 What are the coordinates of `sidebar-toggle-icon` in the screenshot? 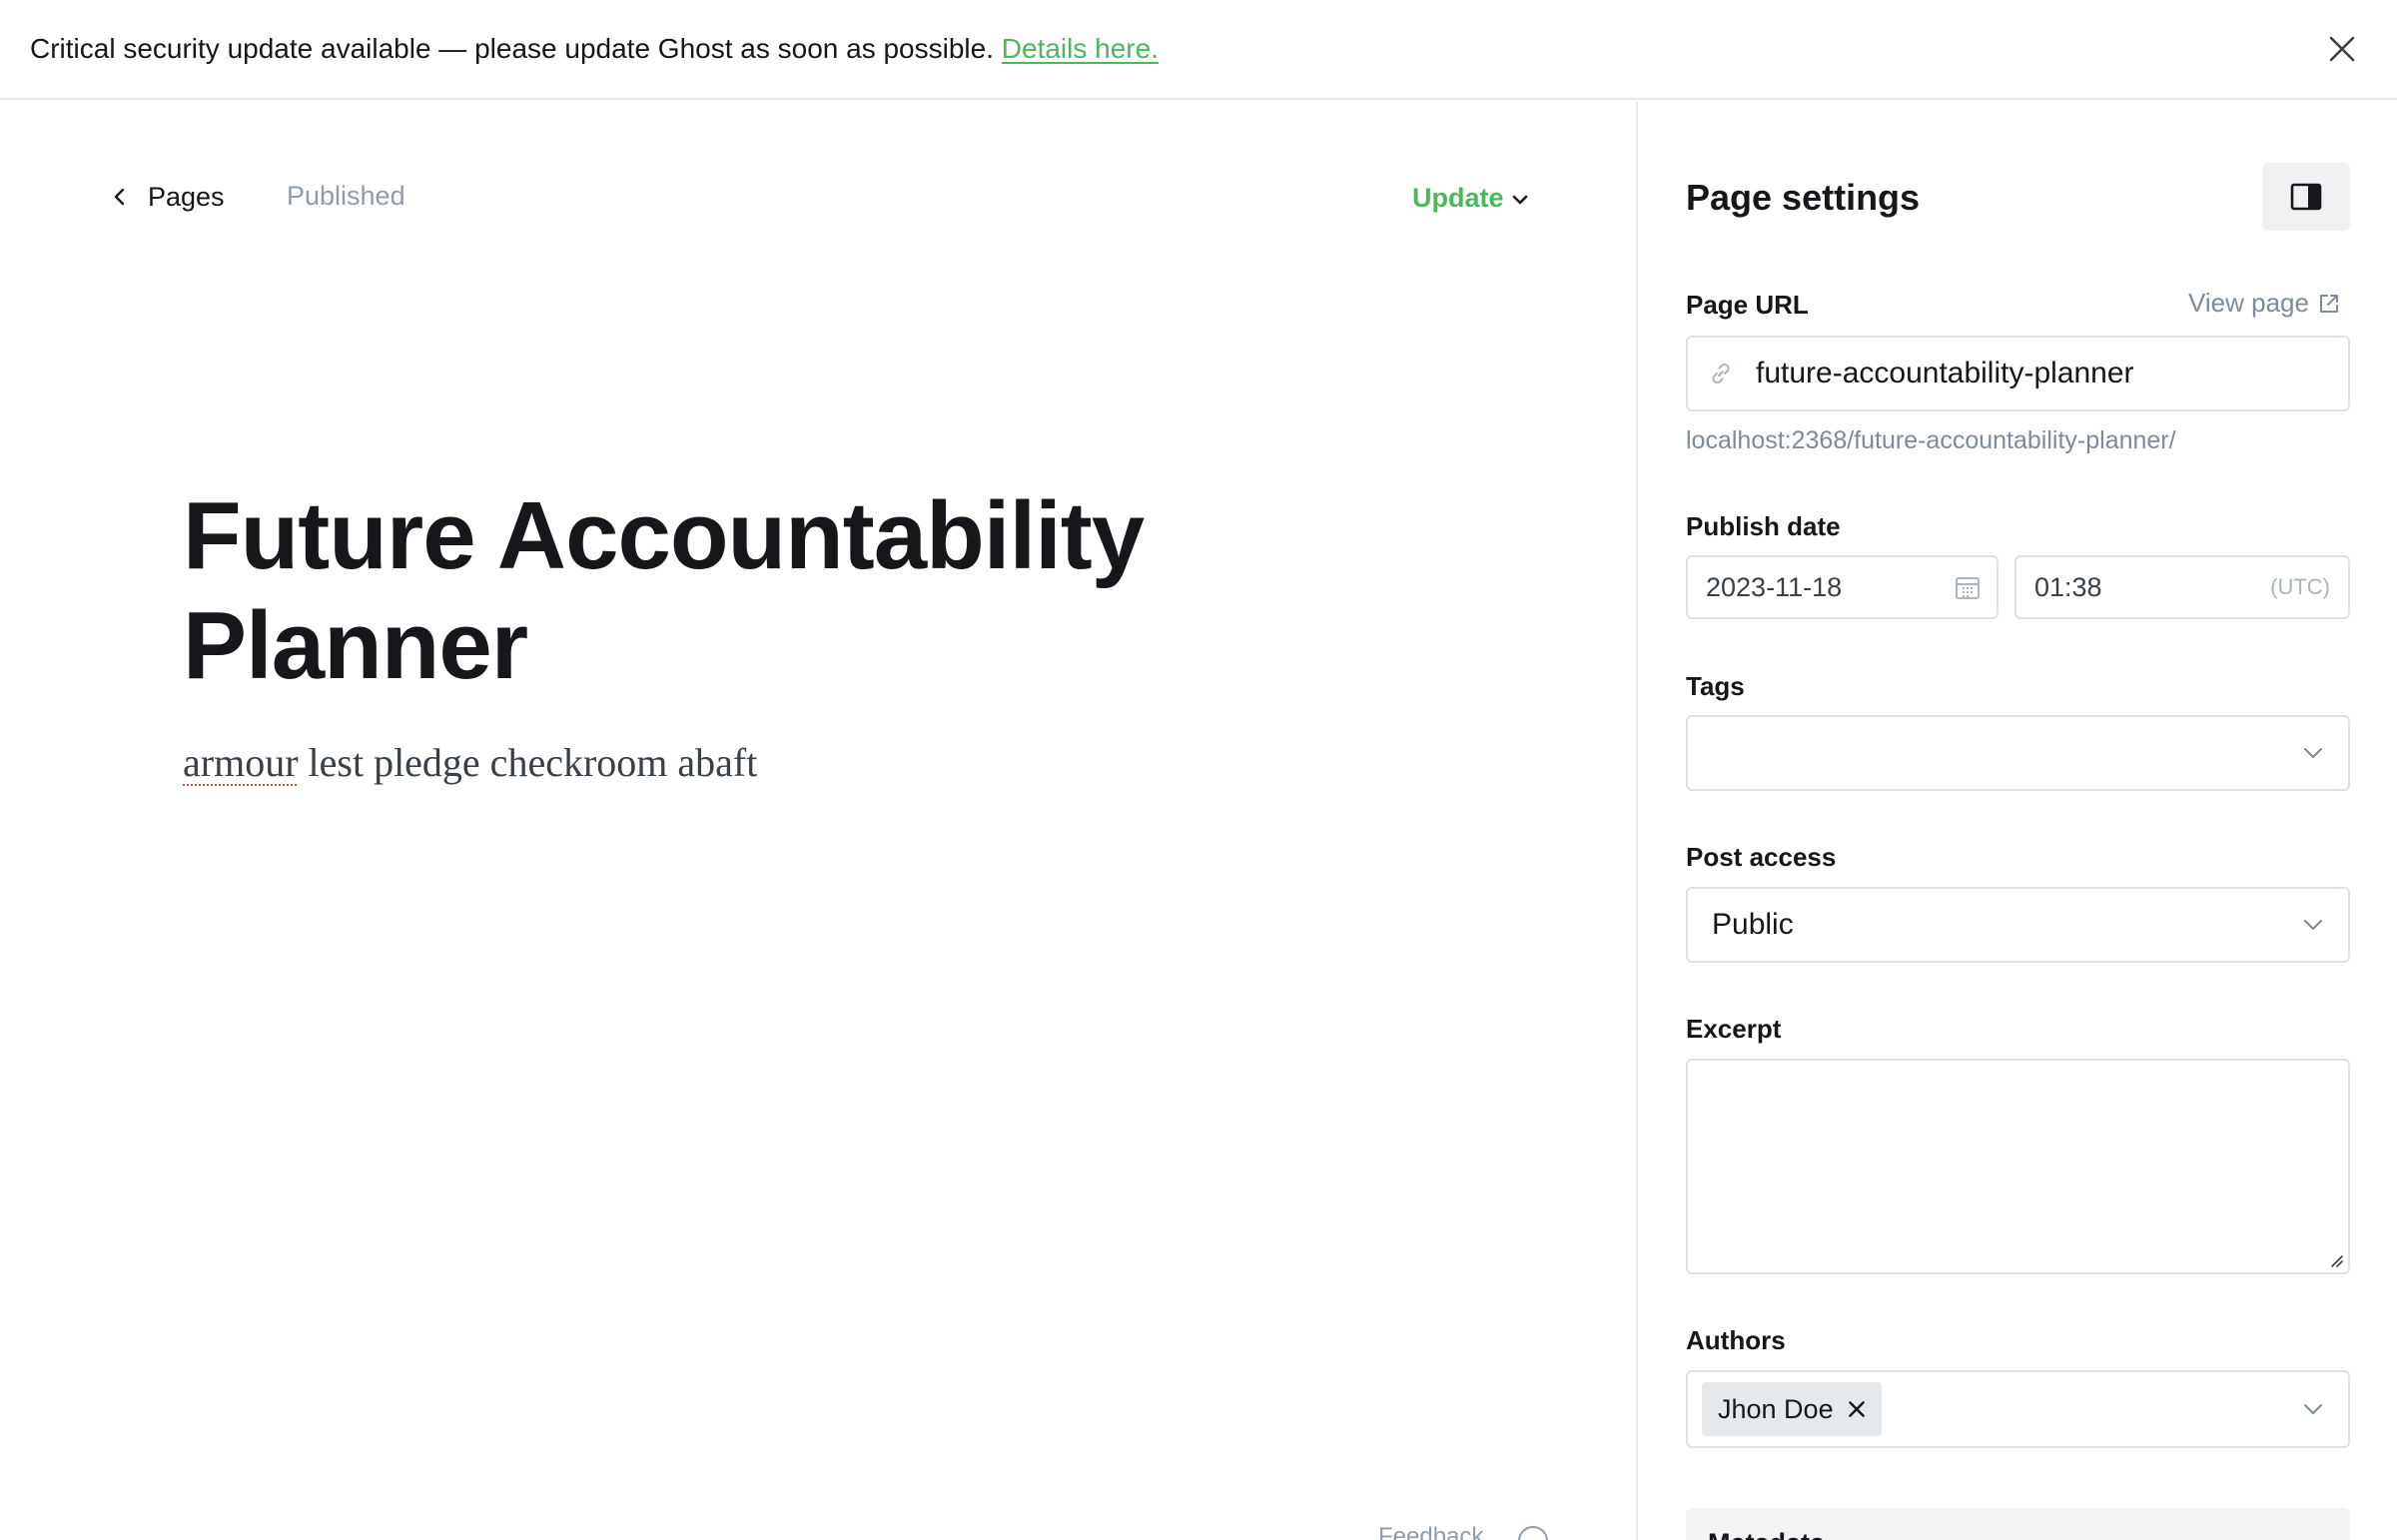 It's located at (2306, 197).